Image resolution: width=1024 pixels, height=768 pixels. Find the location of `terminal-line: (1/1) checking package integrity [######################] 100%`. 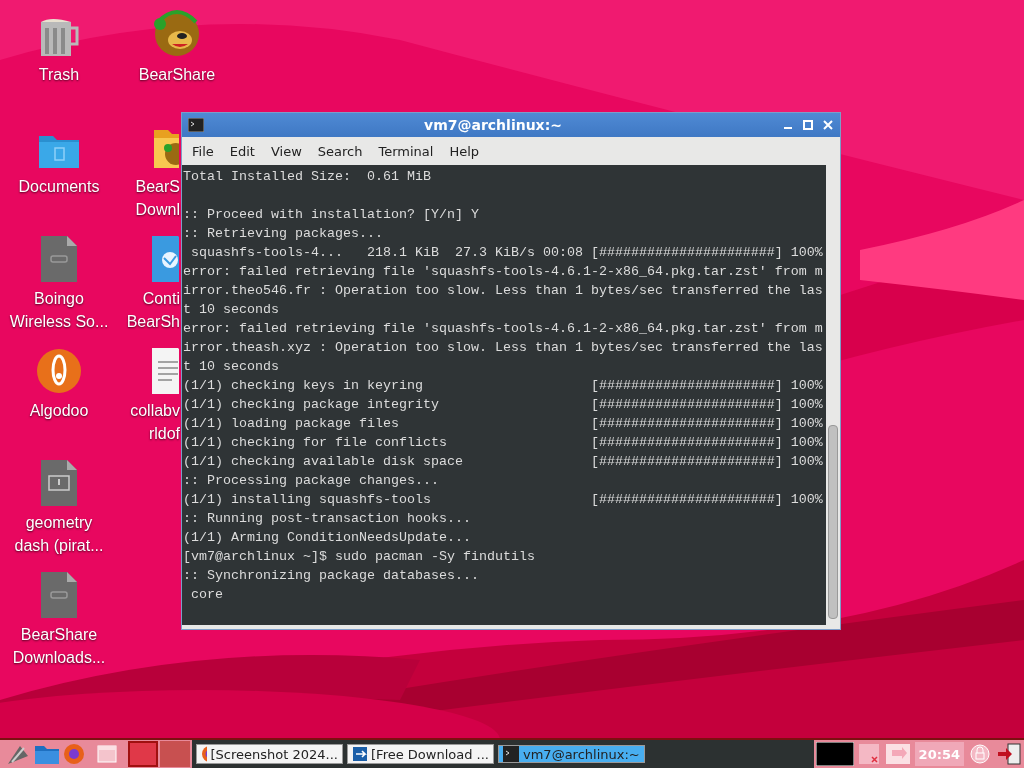

terminal-line: (1/1) checking package integrity [######################] 100% is located at coordinates (503, 405).